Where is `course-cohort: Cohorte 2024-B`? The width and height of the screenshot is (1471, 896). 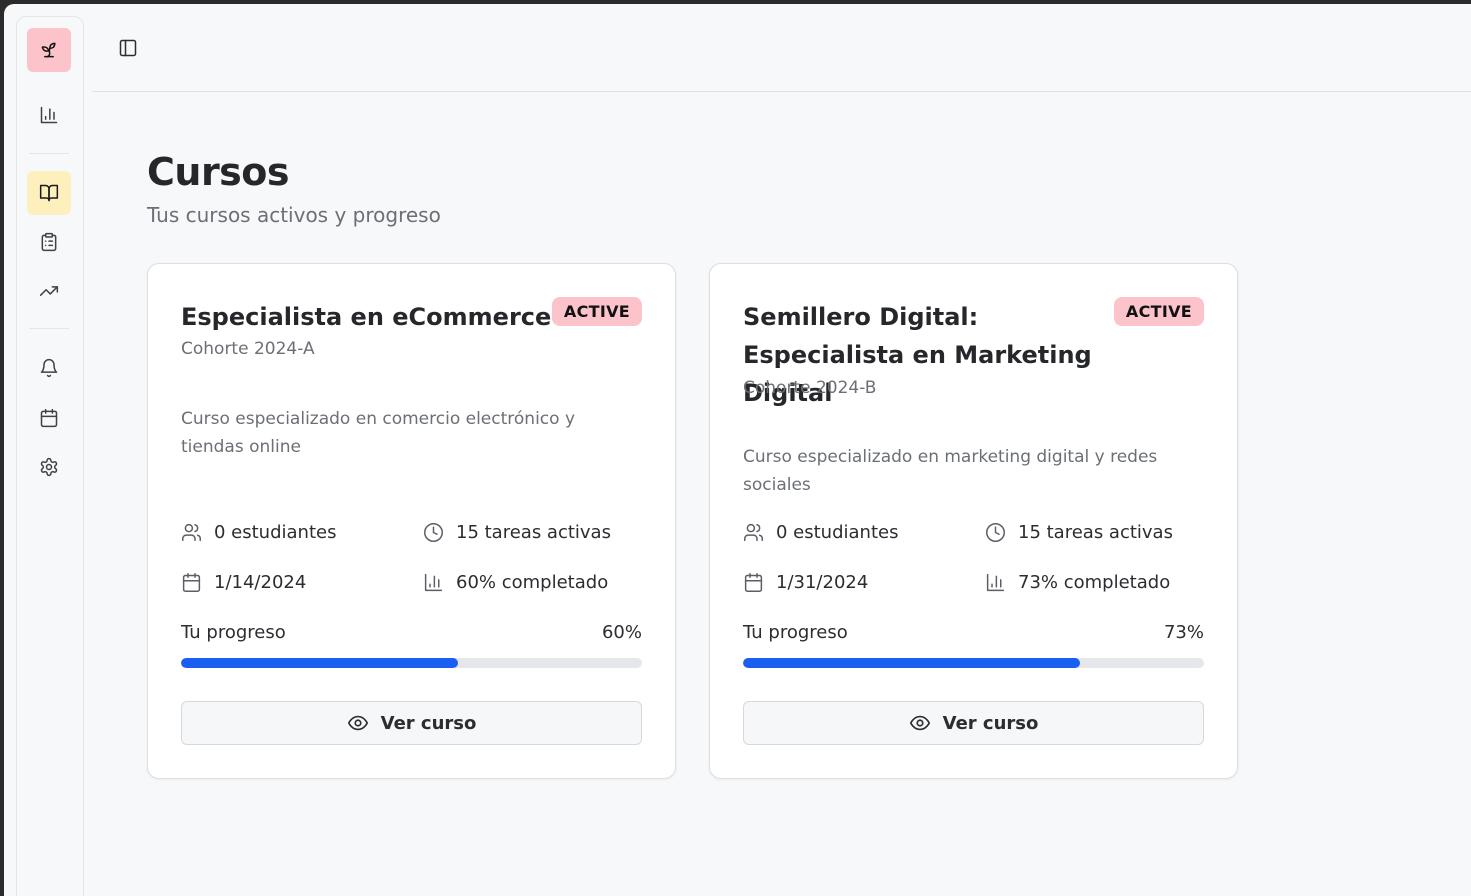
course-cohort: Cohorte 2024-B is located at coordinates (810, 388).